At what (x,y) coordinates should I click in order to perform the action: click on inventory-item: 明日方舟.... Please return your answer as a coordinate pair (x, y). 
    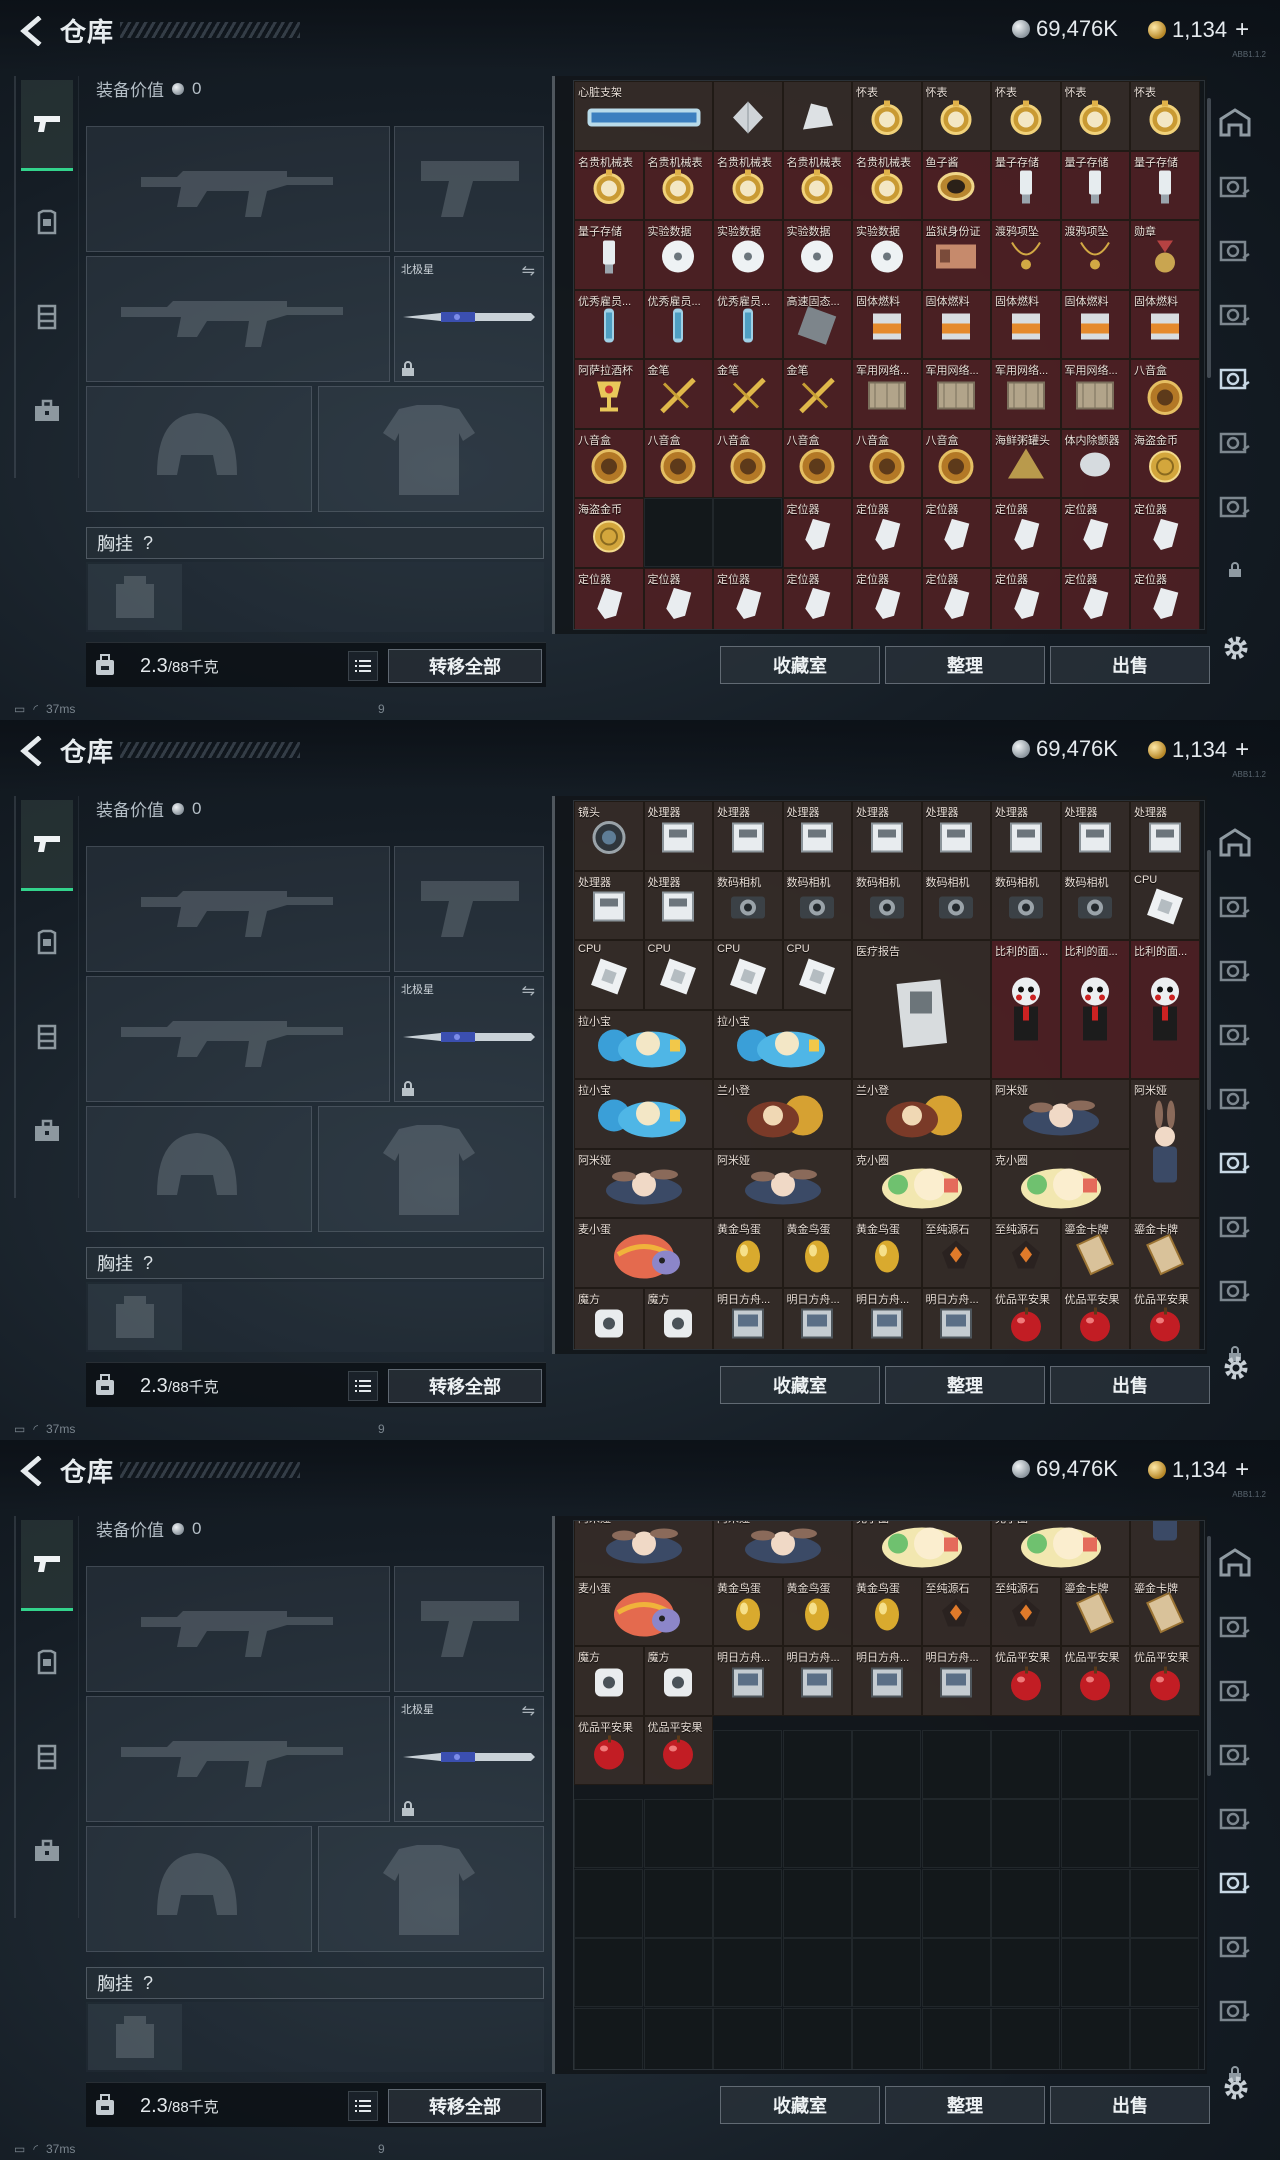
    Looking at the image, I should click on (748, 1318).